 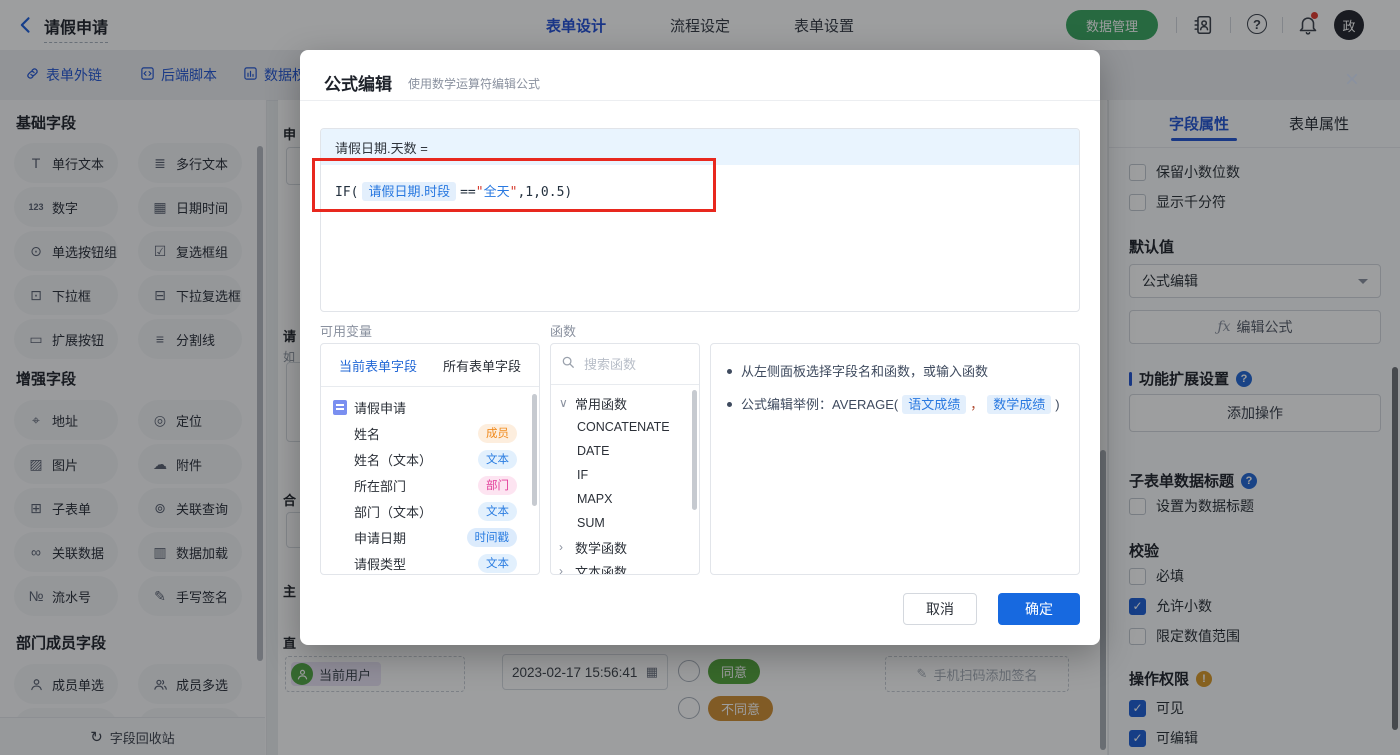 What do you see at coordinates (625, 475) in the screenshot?
I see `function-item: IF` at bounding box center [625, 475].